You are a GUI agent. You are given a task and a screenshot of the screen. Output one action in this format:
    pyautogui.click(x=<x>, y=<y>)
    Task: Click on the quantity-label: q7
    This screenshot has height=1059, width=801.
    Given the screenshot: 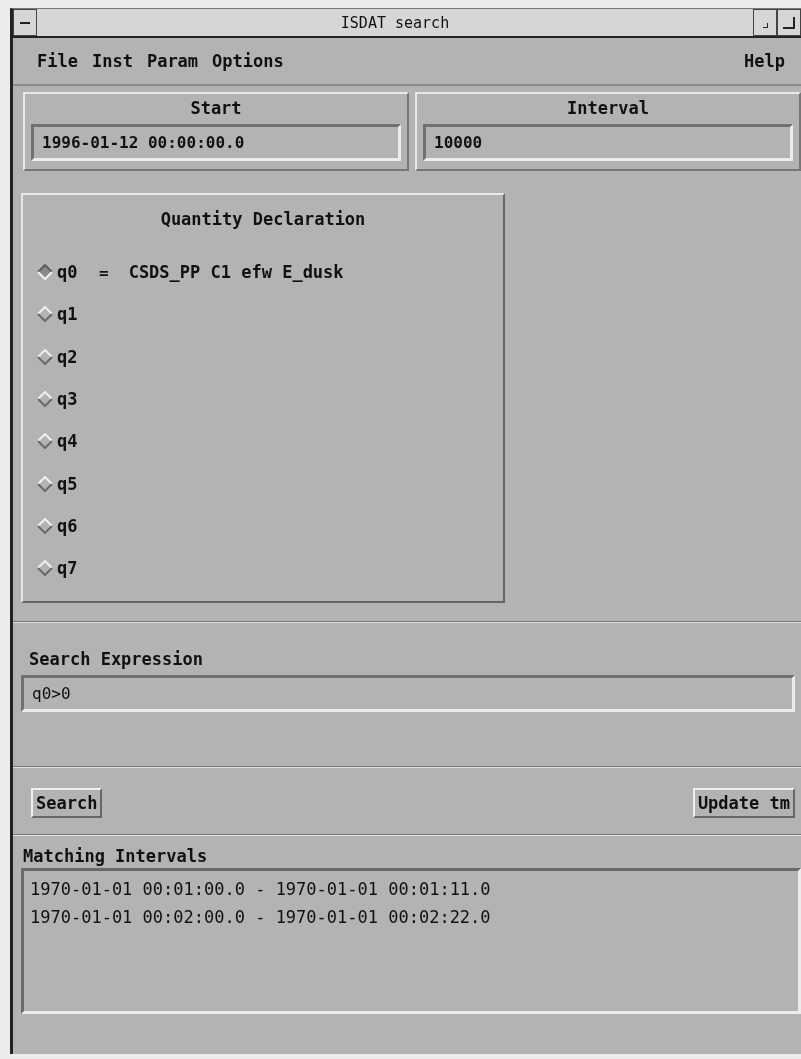 What is the action you would take?
    pyautogui.click(x=68, y=568)
    